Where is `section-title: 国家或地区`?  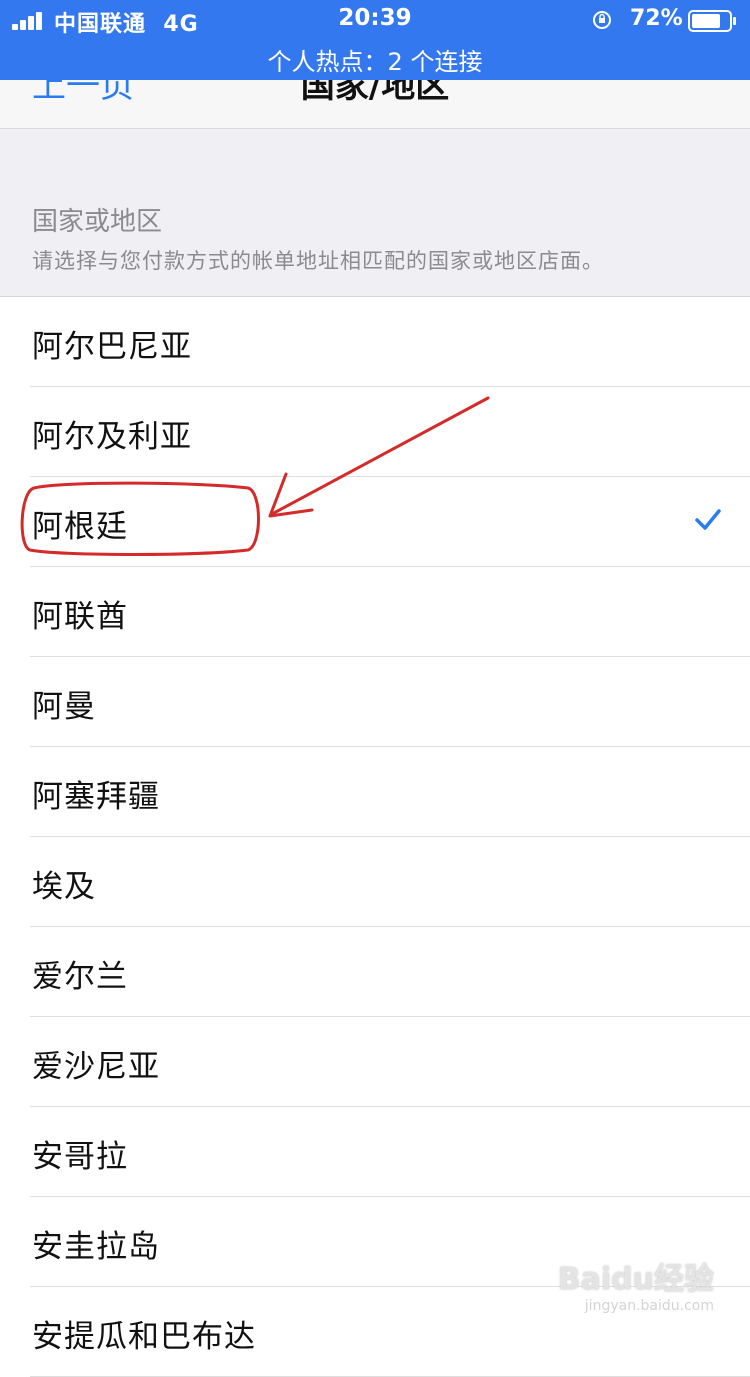
section-title: 国家或地区 is located at coordinates (97, 222).